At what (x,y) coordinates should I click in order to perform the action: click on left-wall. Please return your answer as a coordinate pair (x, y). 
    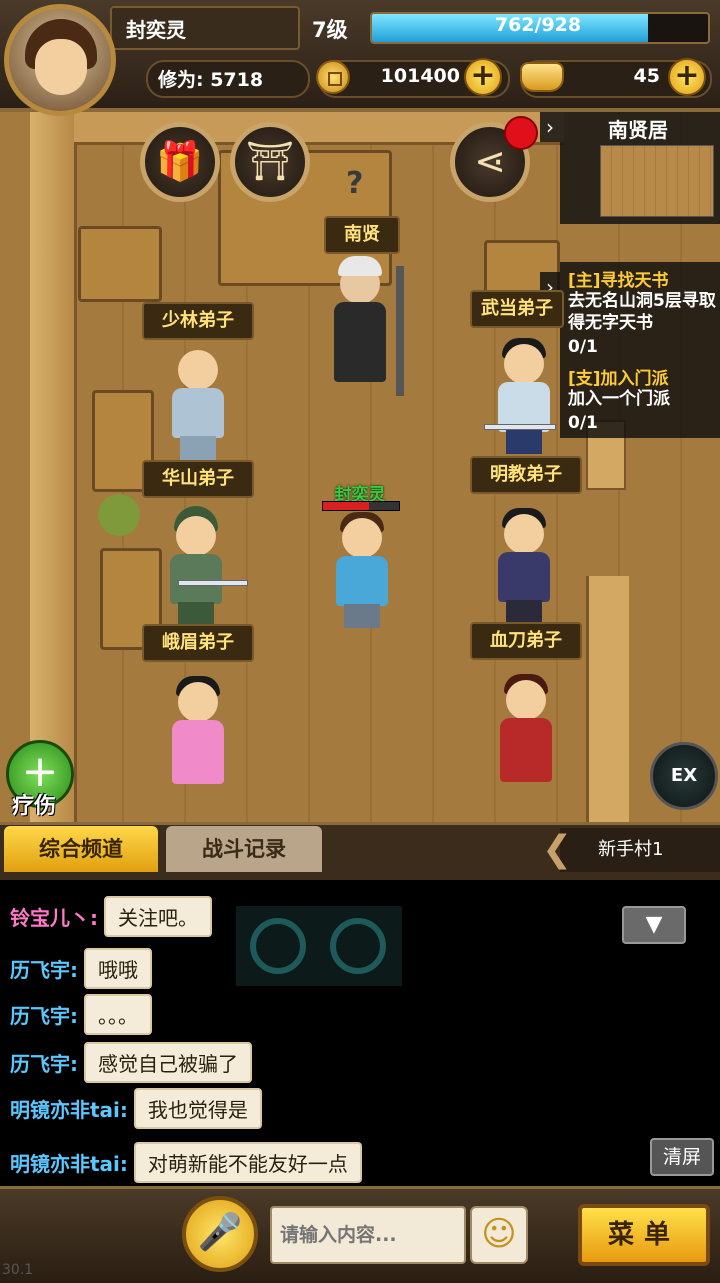
    Looking at the image, I should click on (53, 467).